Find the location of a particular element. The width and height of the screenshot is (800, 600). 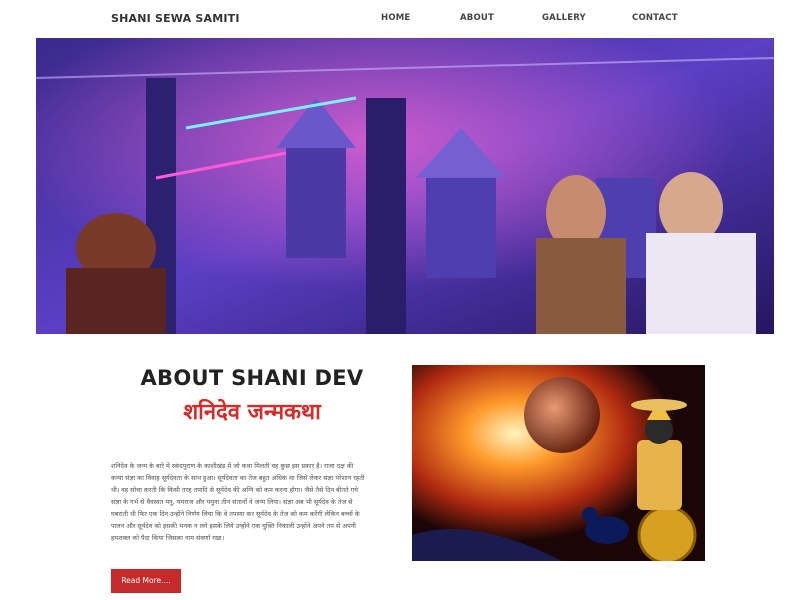

nav-about: ABOUT is located at coordinates (477, 18).